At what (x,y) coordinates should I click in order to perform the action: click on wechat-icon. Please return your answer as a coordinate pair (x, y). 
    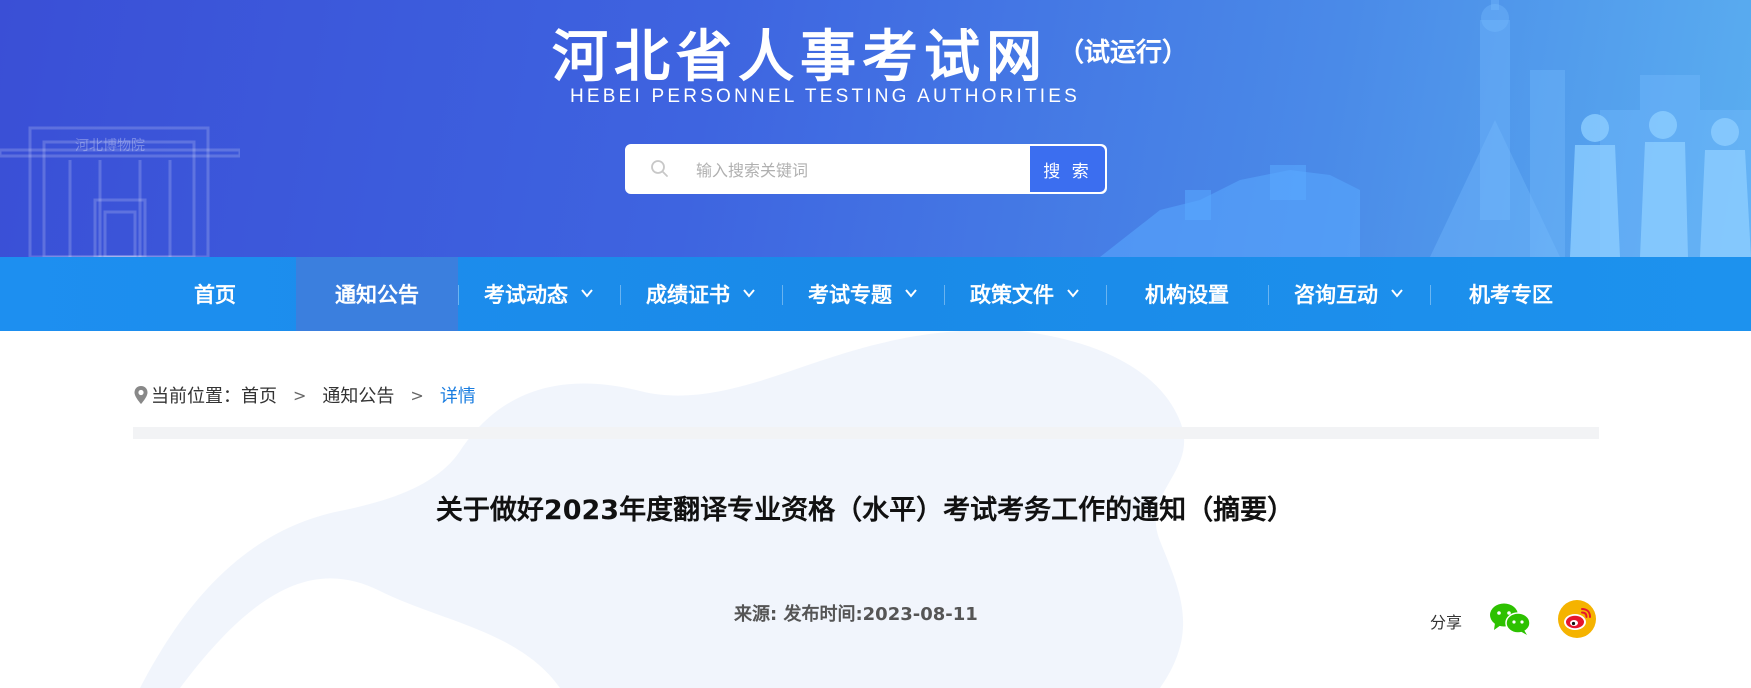
    Looking at the image, I should click on (1510, 619).